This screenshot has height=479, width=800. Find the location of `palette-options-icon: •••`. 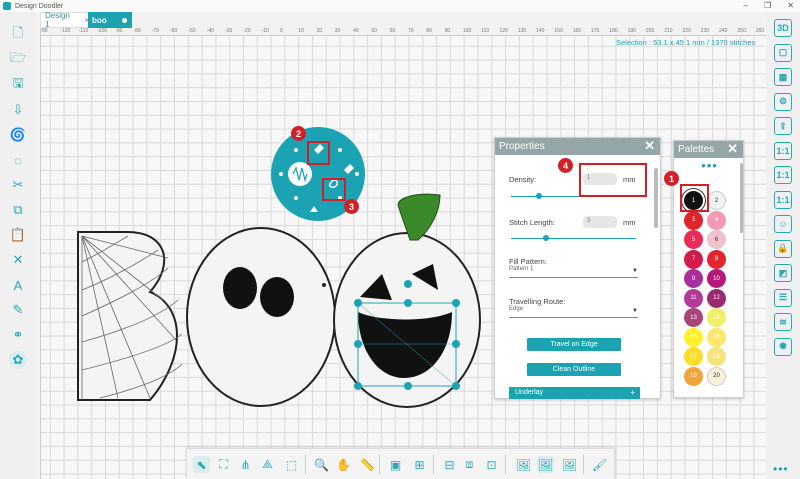

palette-options-icon: ••• is located at coordinates (709, 165).